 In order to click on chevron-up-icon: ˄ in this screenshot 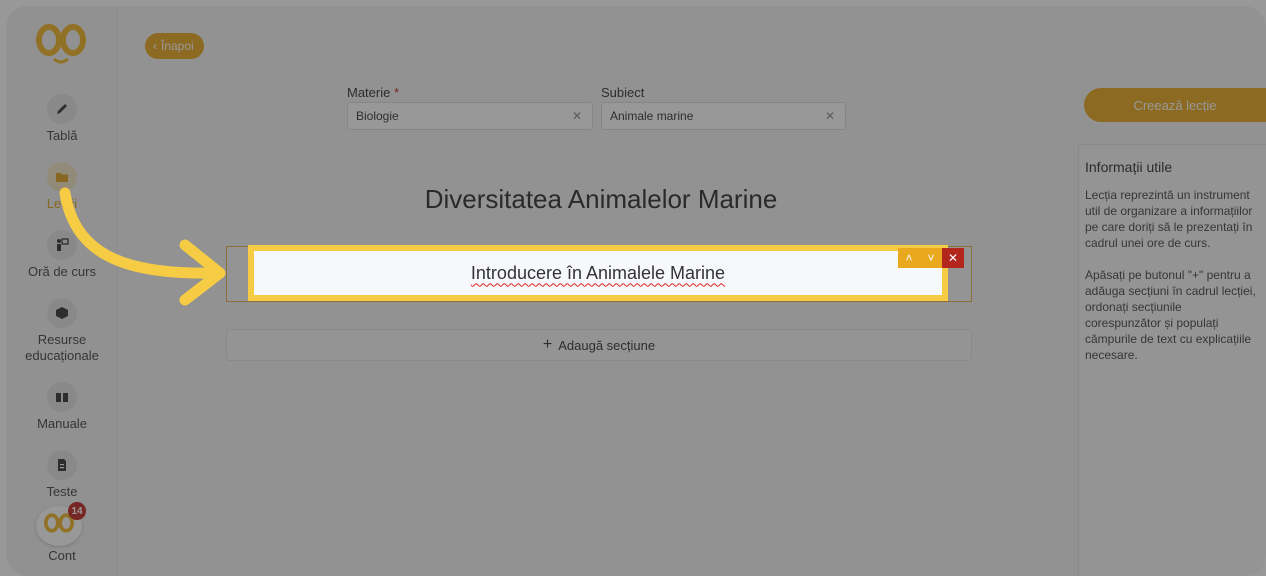, I will do `click(909, 258)`.